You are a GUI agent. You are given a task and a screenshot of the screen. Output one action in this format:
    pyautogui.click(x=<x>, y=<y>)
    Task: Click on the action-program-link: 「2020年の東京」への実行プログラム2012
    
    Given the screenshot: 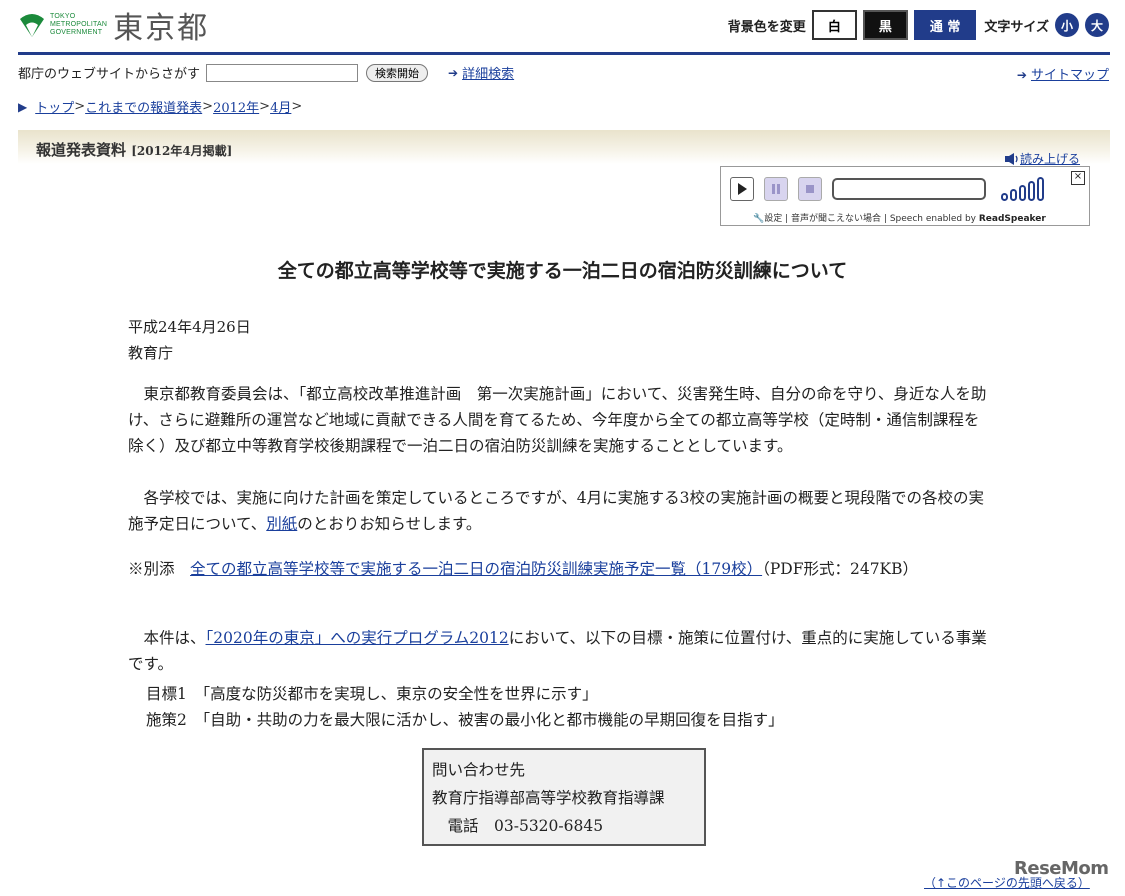 What is the action you would take?
    pyautogui.click(x=357, y=638)
    